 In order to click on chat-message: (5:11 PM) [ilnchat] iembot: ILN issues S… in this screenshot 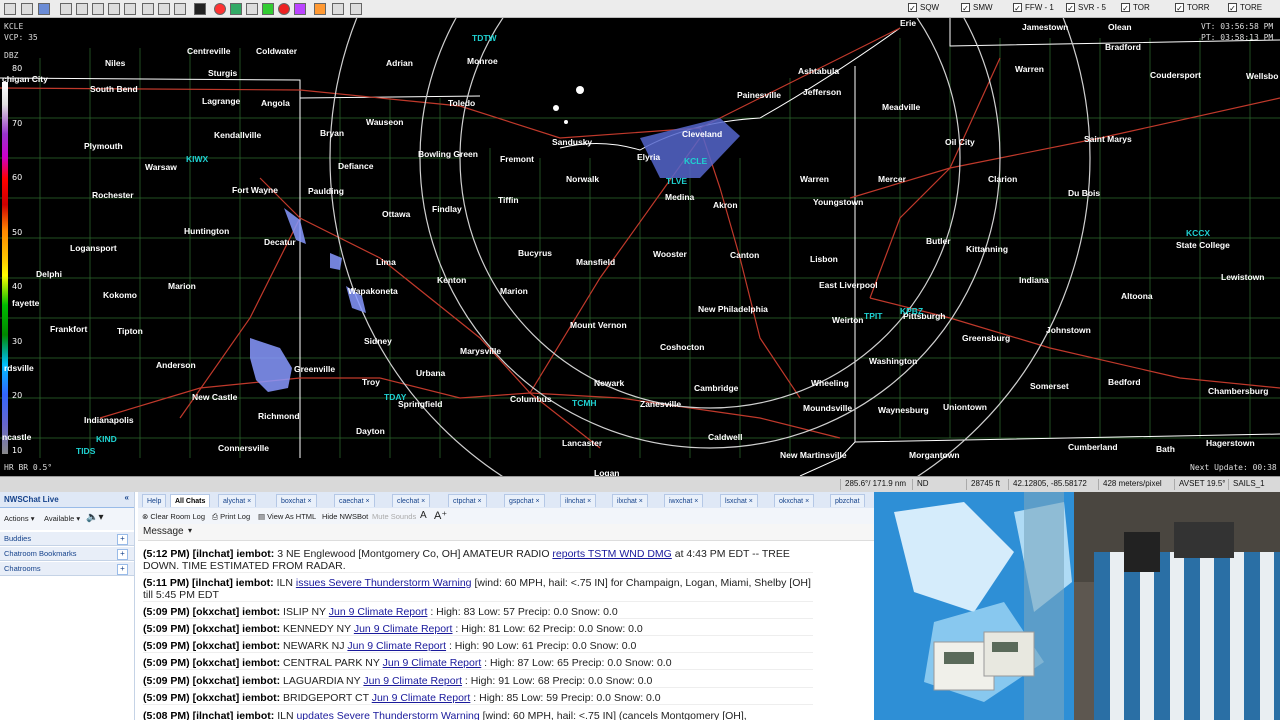, I will do `click(478, 589)`.